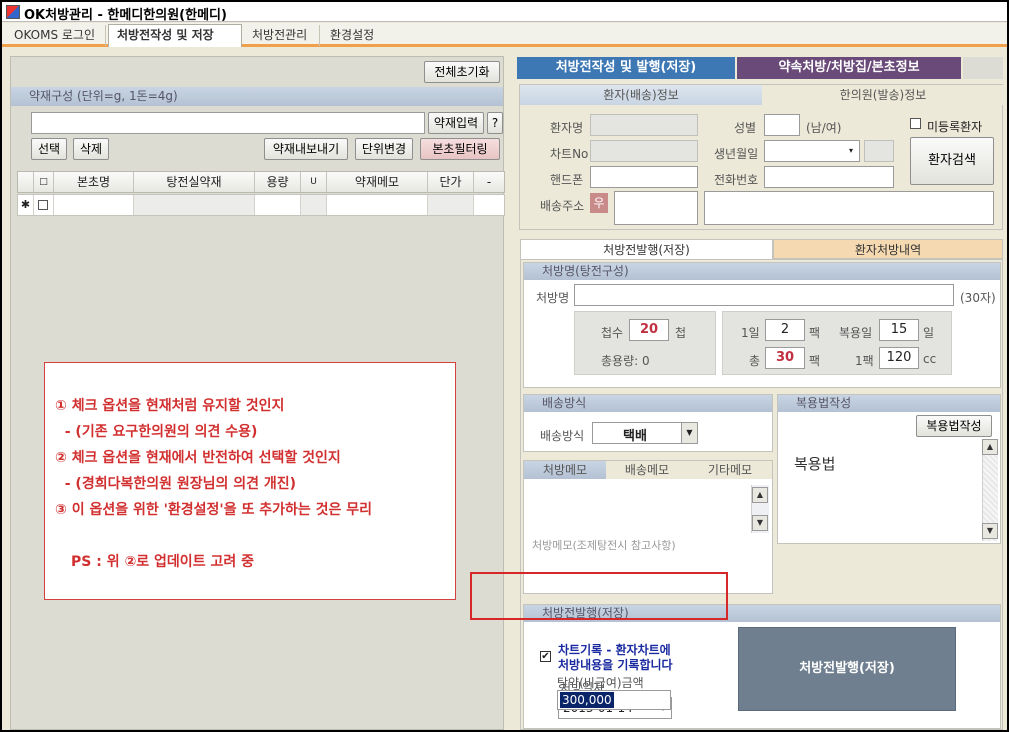 This screenshot has width=1009, height=732. I want to click on patient-name-label: 환자명, so click(567, 128).